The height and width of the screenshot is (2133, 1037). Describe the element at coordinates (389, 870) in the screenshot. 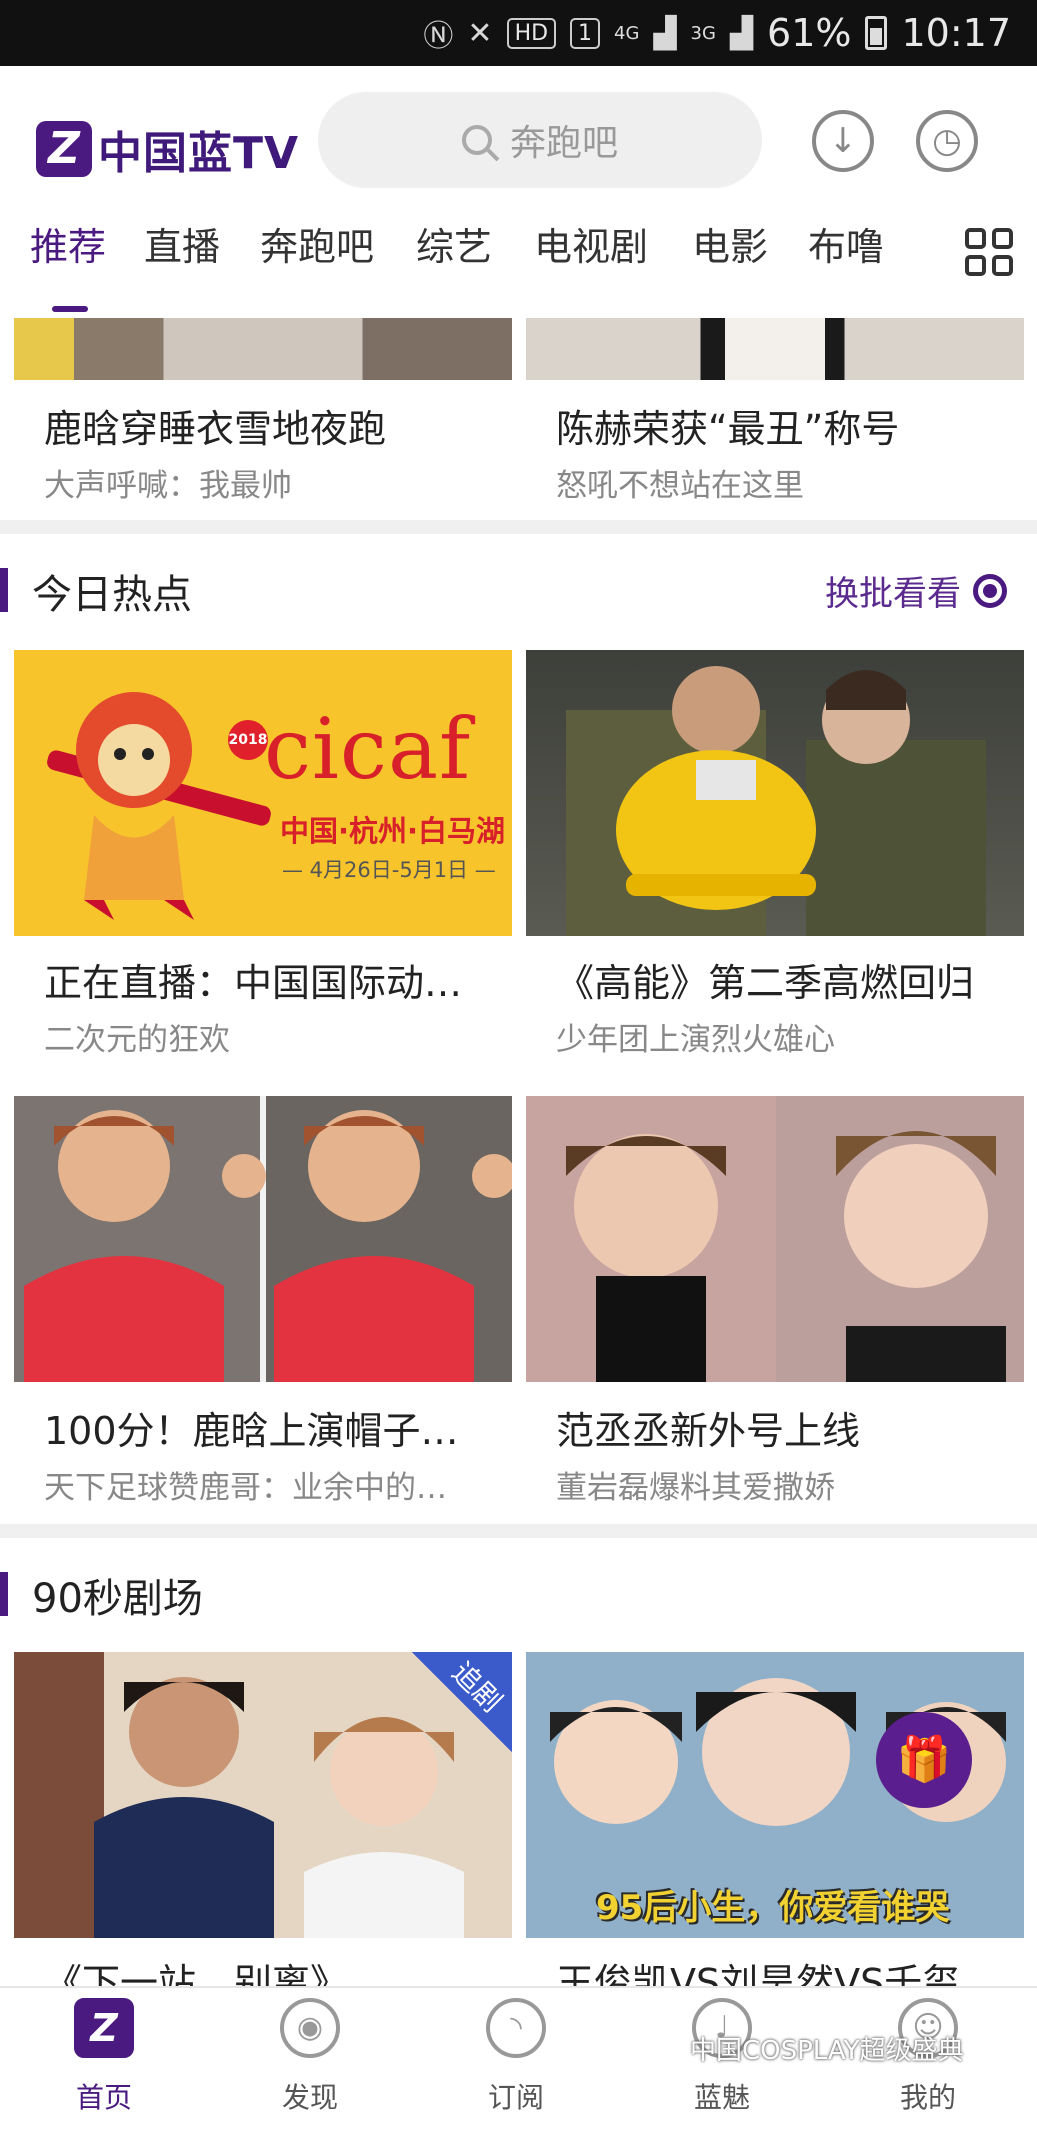

I see `cicaf-dates: — 4月26日-5月1日 —` at that location.